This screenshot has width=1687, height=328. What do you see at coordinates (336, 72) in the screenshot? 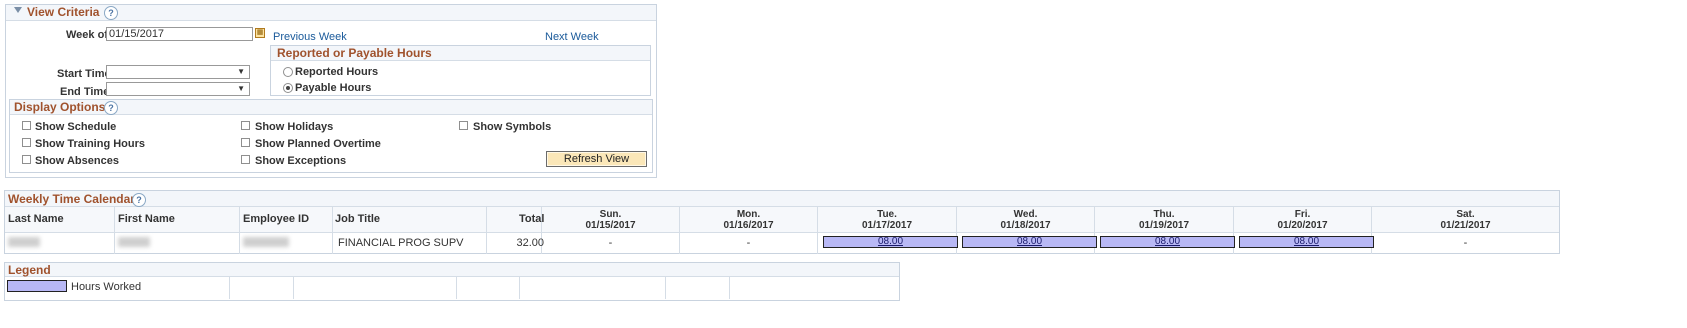
I see `reported-hours-label: Reported Hours` at bounding box center [336, 72].